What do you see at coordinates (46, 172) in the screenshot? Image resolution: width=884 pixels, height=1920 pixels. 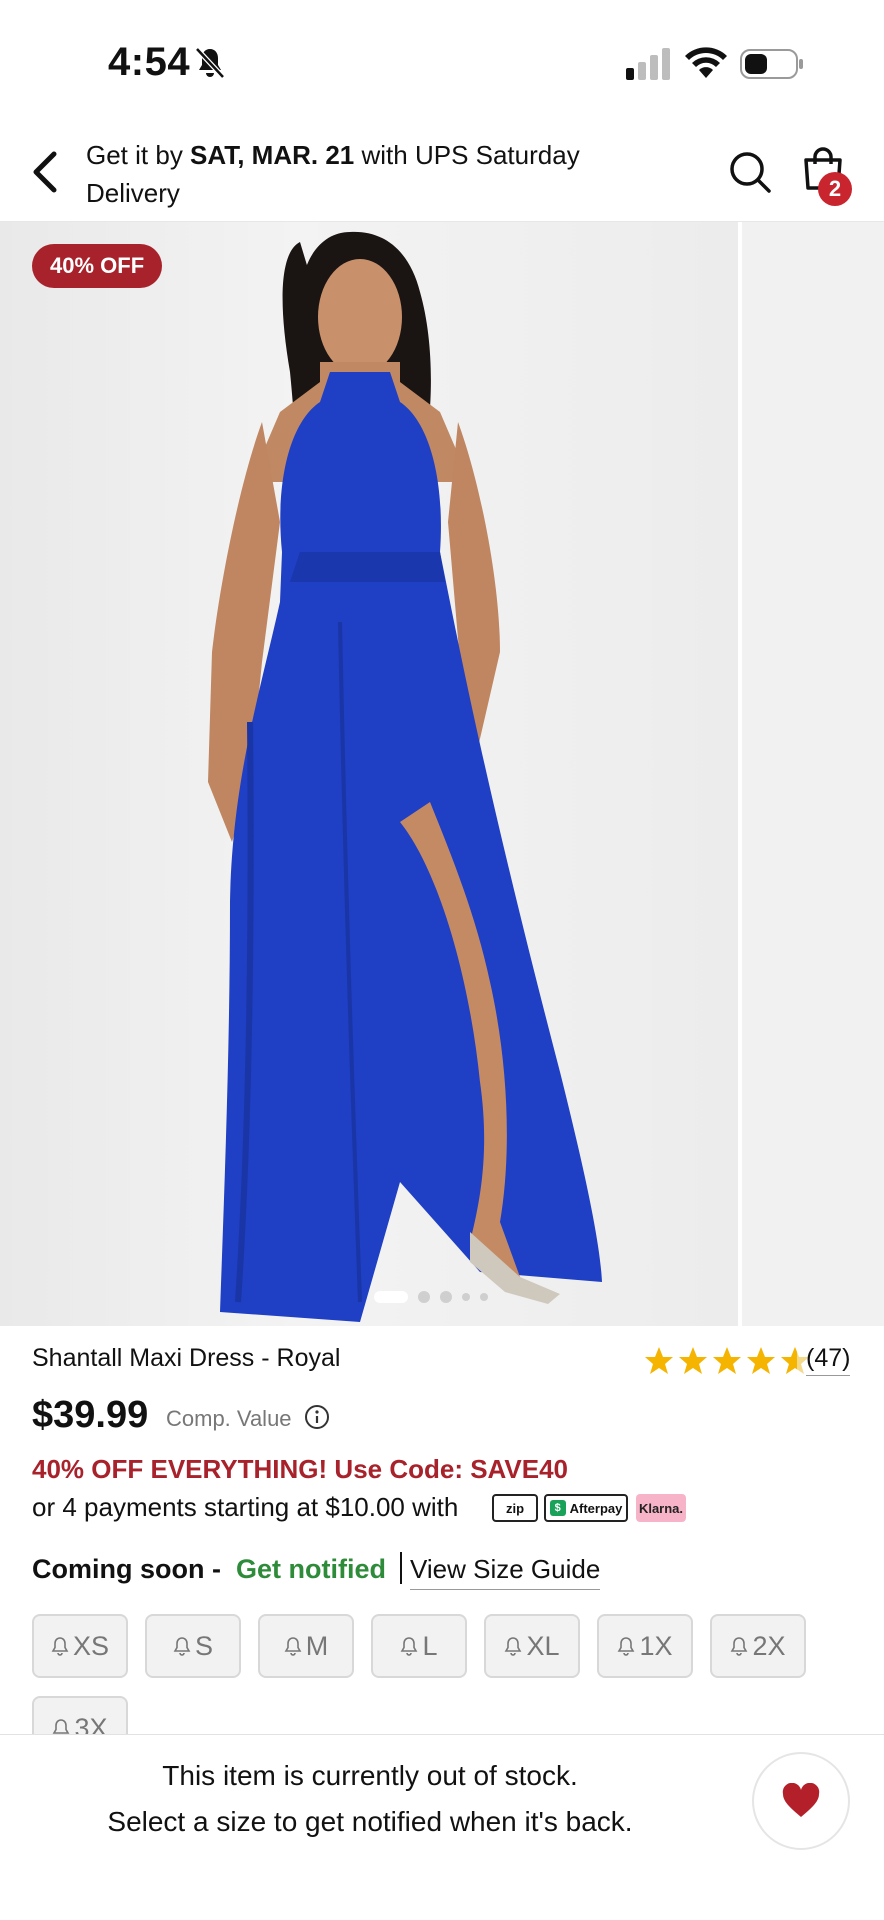 I see `back-arrow-icon` at bounding box center [46, 172].